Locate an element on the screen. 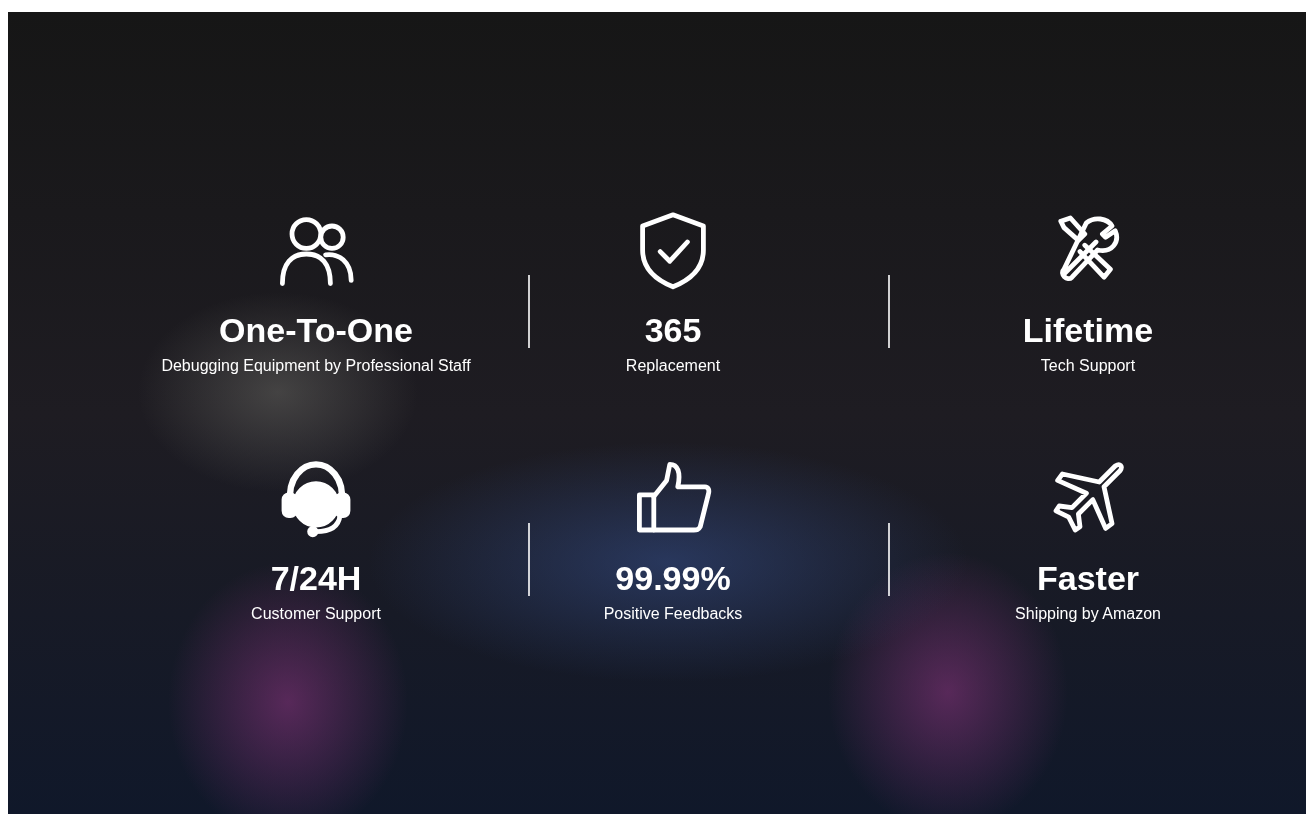  feature-subtitle: Shipping by Amazon is located at coordinates (1088, 614).